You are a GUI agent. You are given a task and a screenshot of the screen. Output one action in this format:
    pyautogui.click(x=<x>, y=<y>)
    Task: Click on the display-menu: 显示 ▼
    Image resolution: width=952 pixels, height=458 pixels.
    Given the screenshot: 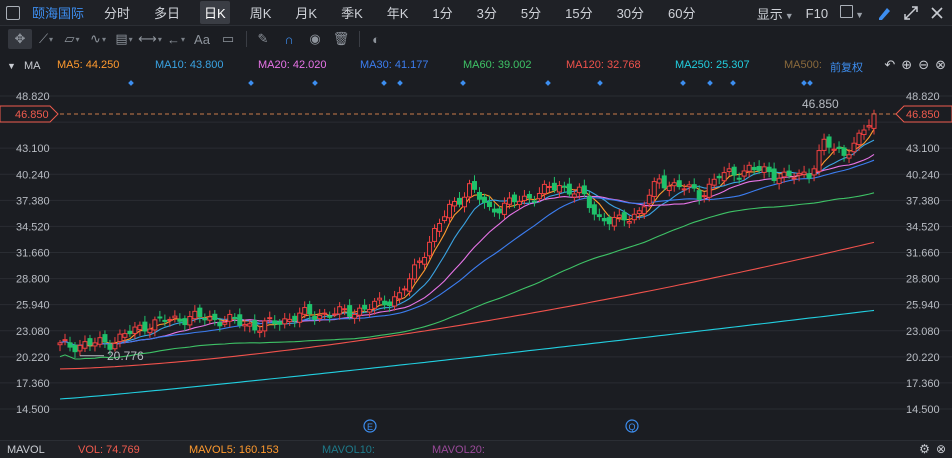 What is the action you would take?
    pyautogui.click(x=775, y=13)
    